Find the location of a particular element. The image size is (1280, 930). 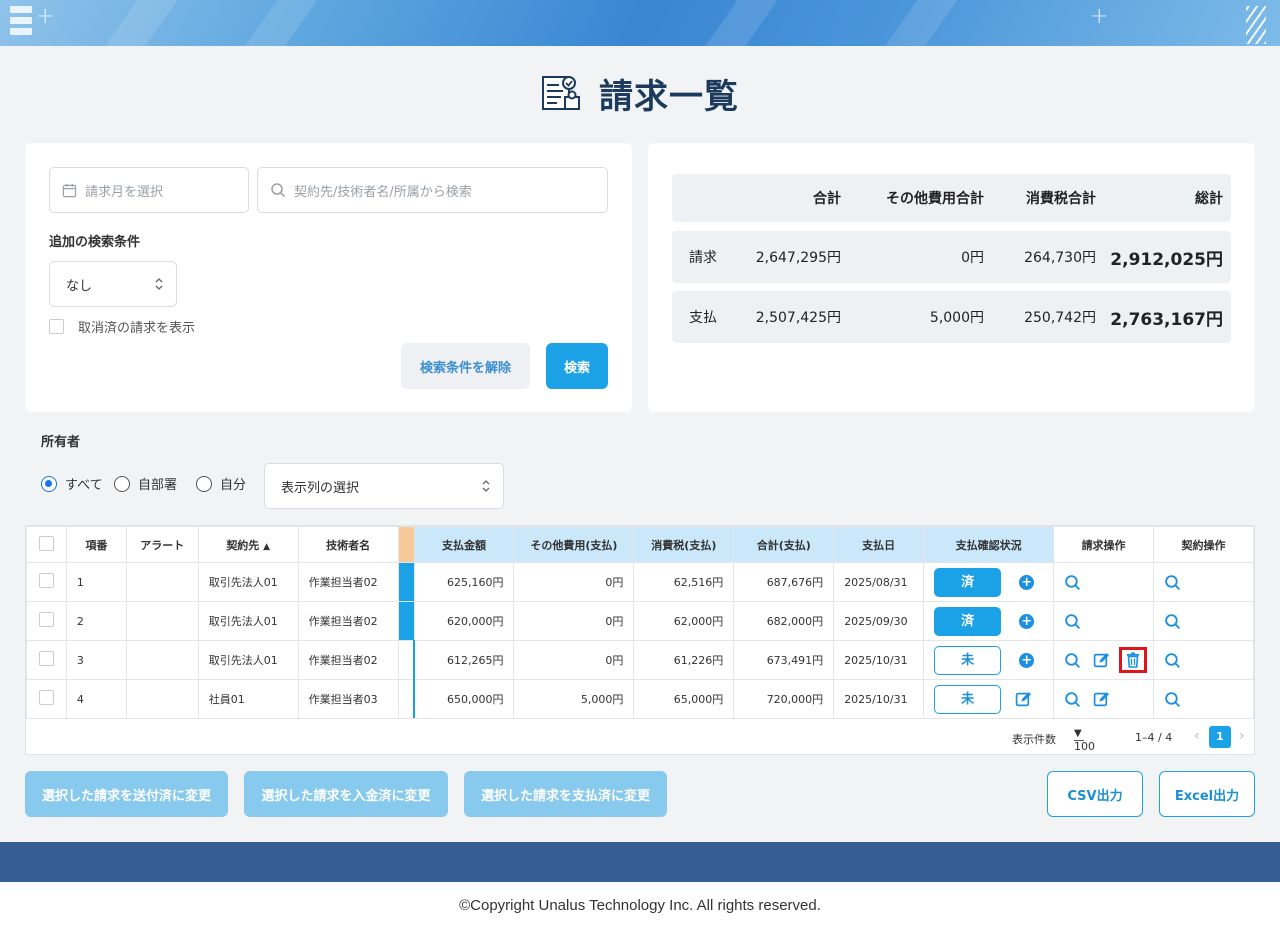

col-pay-status: 支払確認状況 is located at coordinates (989, 544).